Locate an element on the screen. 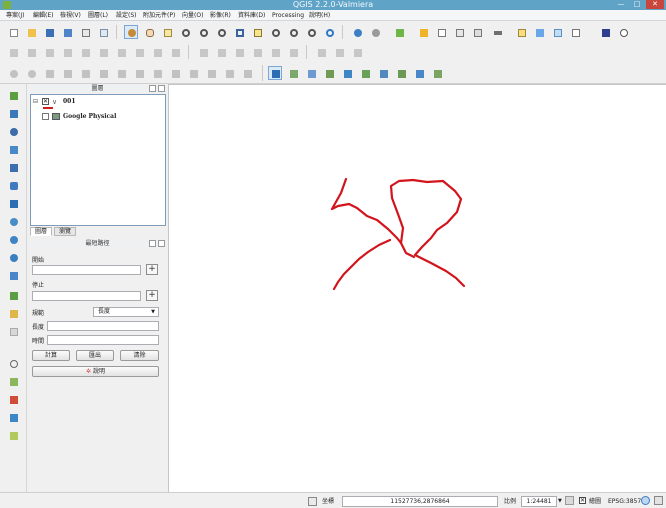 This screenshot has width=666, height=508. pan-map-icon is located at coordinates (149, 32).